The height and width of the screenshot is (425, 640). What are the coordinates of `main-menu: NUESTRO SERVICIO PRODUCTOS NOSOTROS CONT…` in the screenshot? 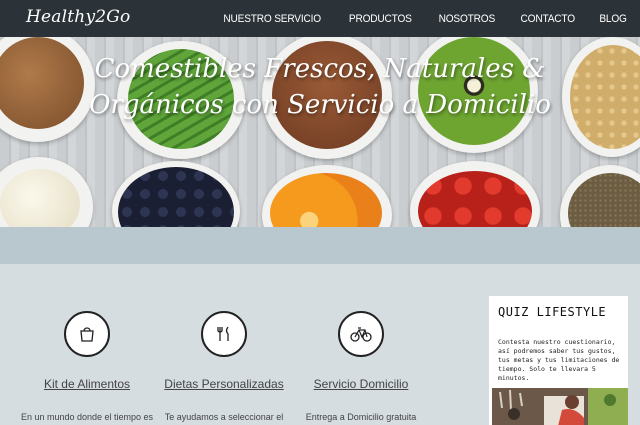 It's located at (414, 18).